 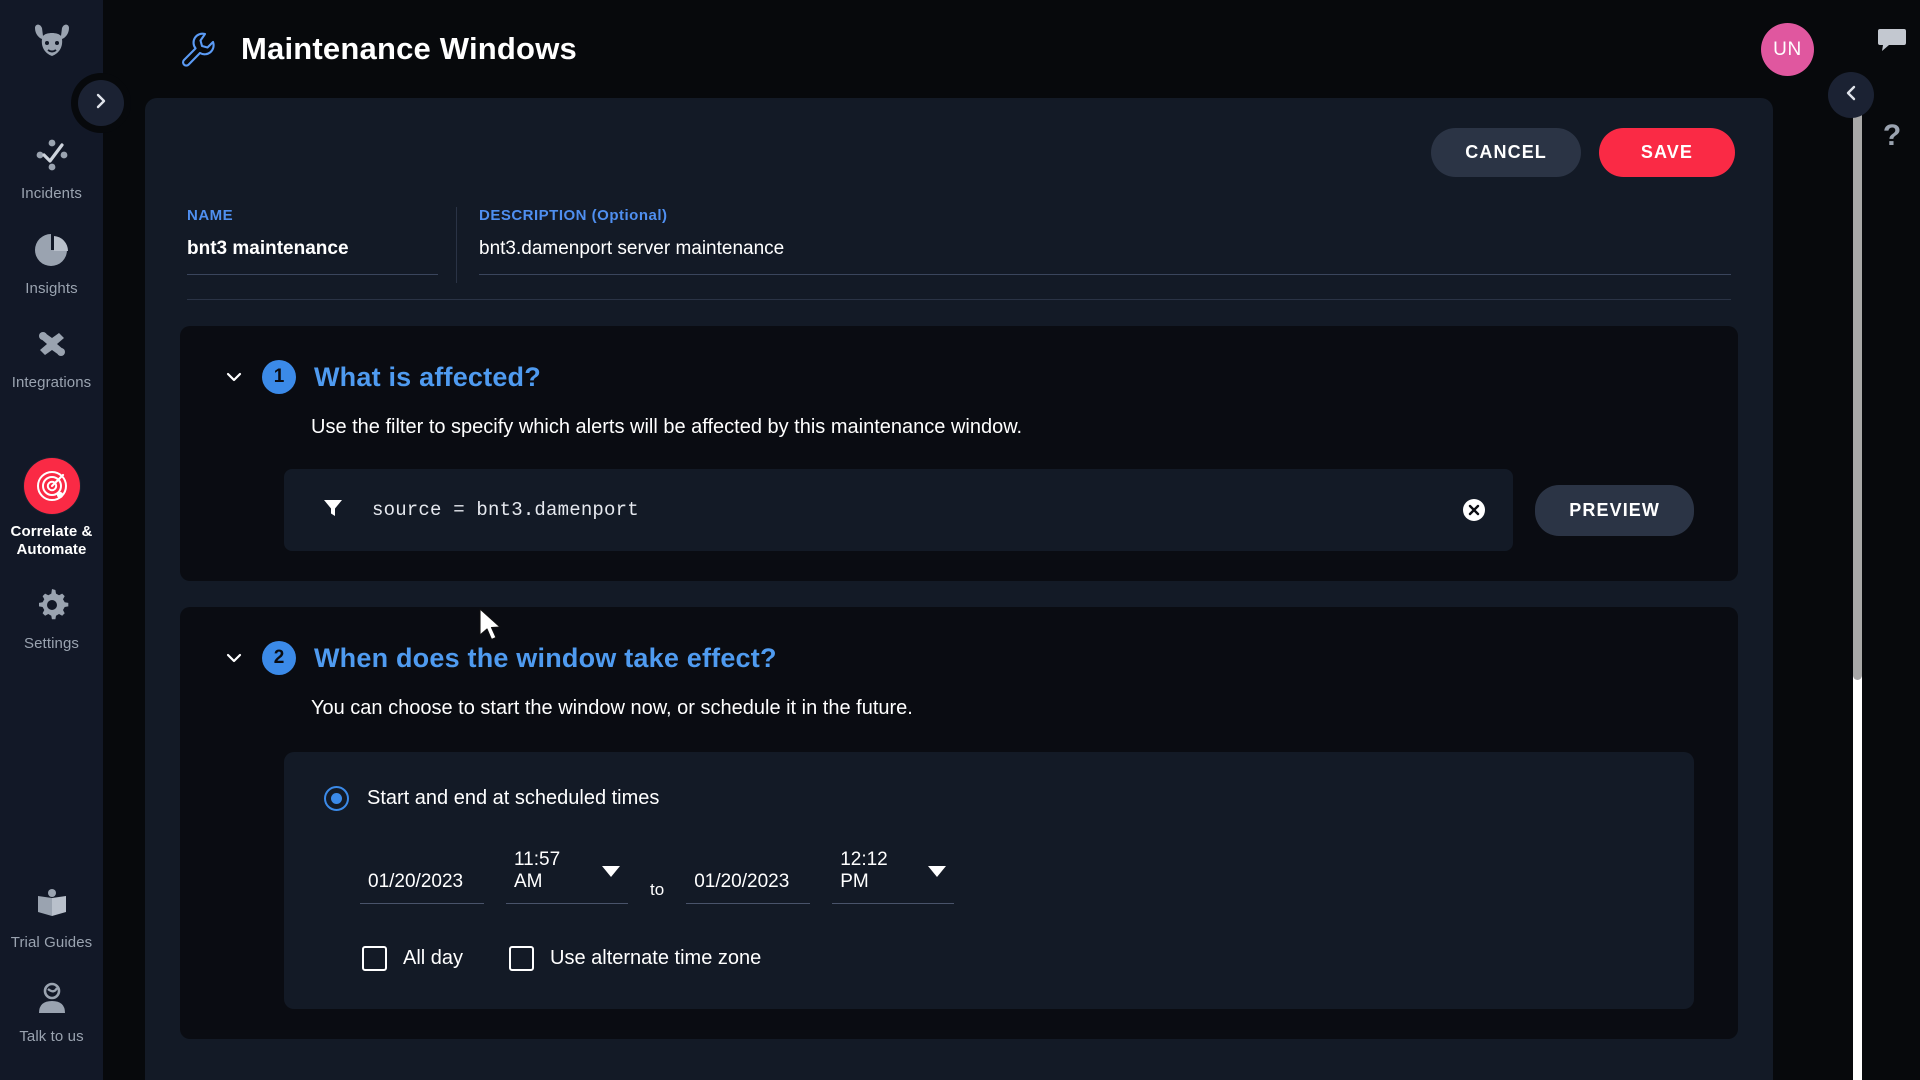 What do you see at coordinates (902, 510) in the screenshot?
I see `filter-query-text: source = bnt3.damenport` at bounding box center [902, 510].